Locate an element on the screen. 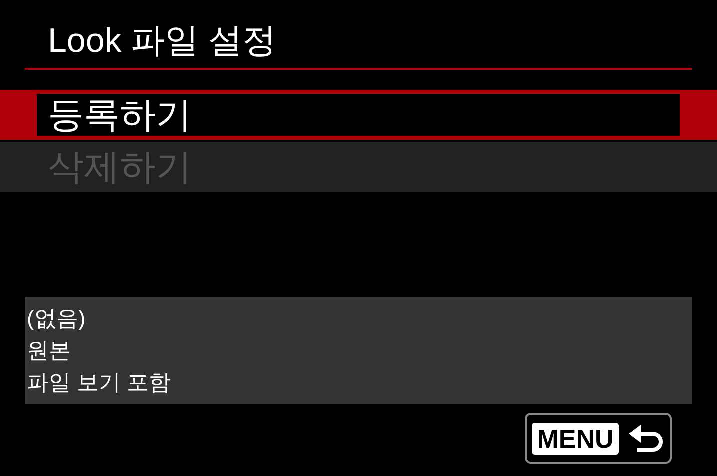  return-arrow-icon is located at coordinates (645, 439).